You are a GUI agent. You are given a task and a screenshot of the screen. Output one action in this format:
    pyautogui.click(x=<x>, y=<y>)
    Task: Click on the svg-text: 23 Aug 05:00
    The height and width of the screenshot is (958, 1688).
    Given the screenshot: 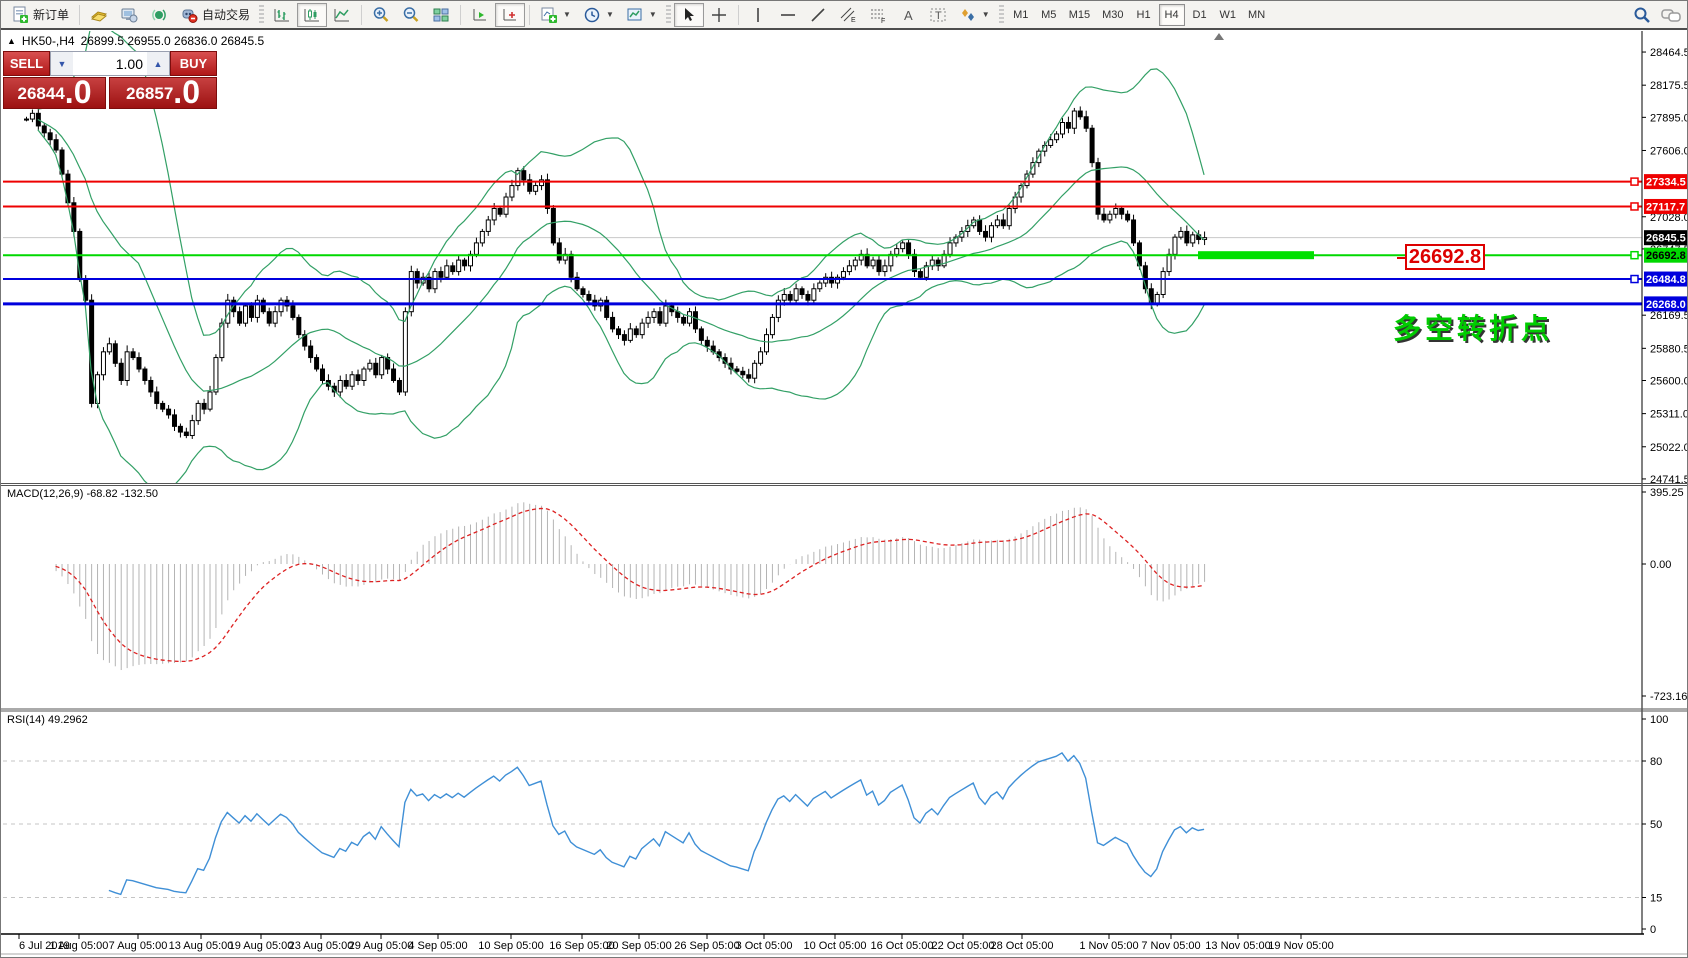 What is the action you would take?
    pyautogui.click(x=321, y=946)
    